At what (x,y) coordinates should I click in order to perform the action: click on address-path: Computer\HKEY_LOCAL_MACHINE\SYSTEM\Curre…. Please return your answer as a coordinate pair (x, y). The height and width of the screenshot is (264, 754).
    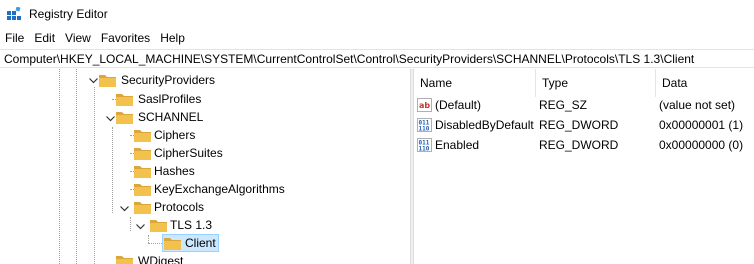
    Looking at the image, I should click on (349, 59).